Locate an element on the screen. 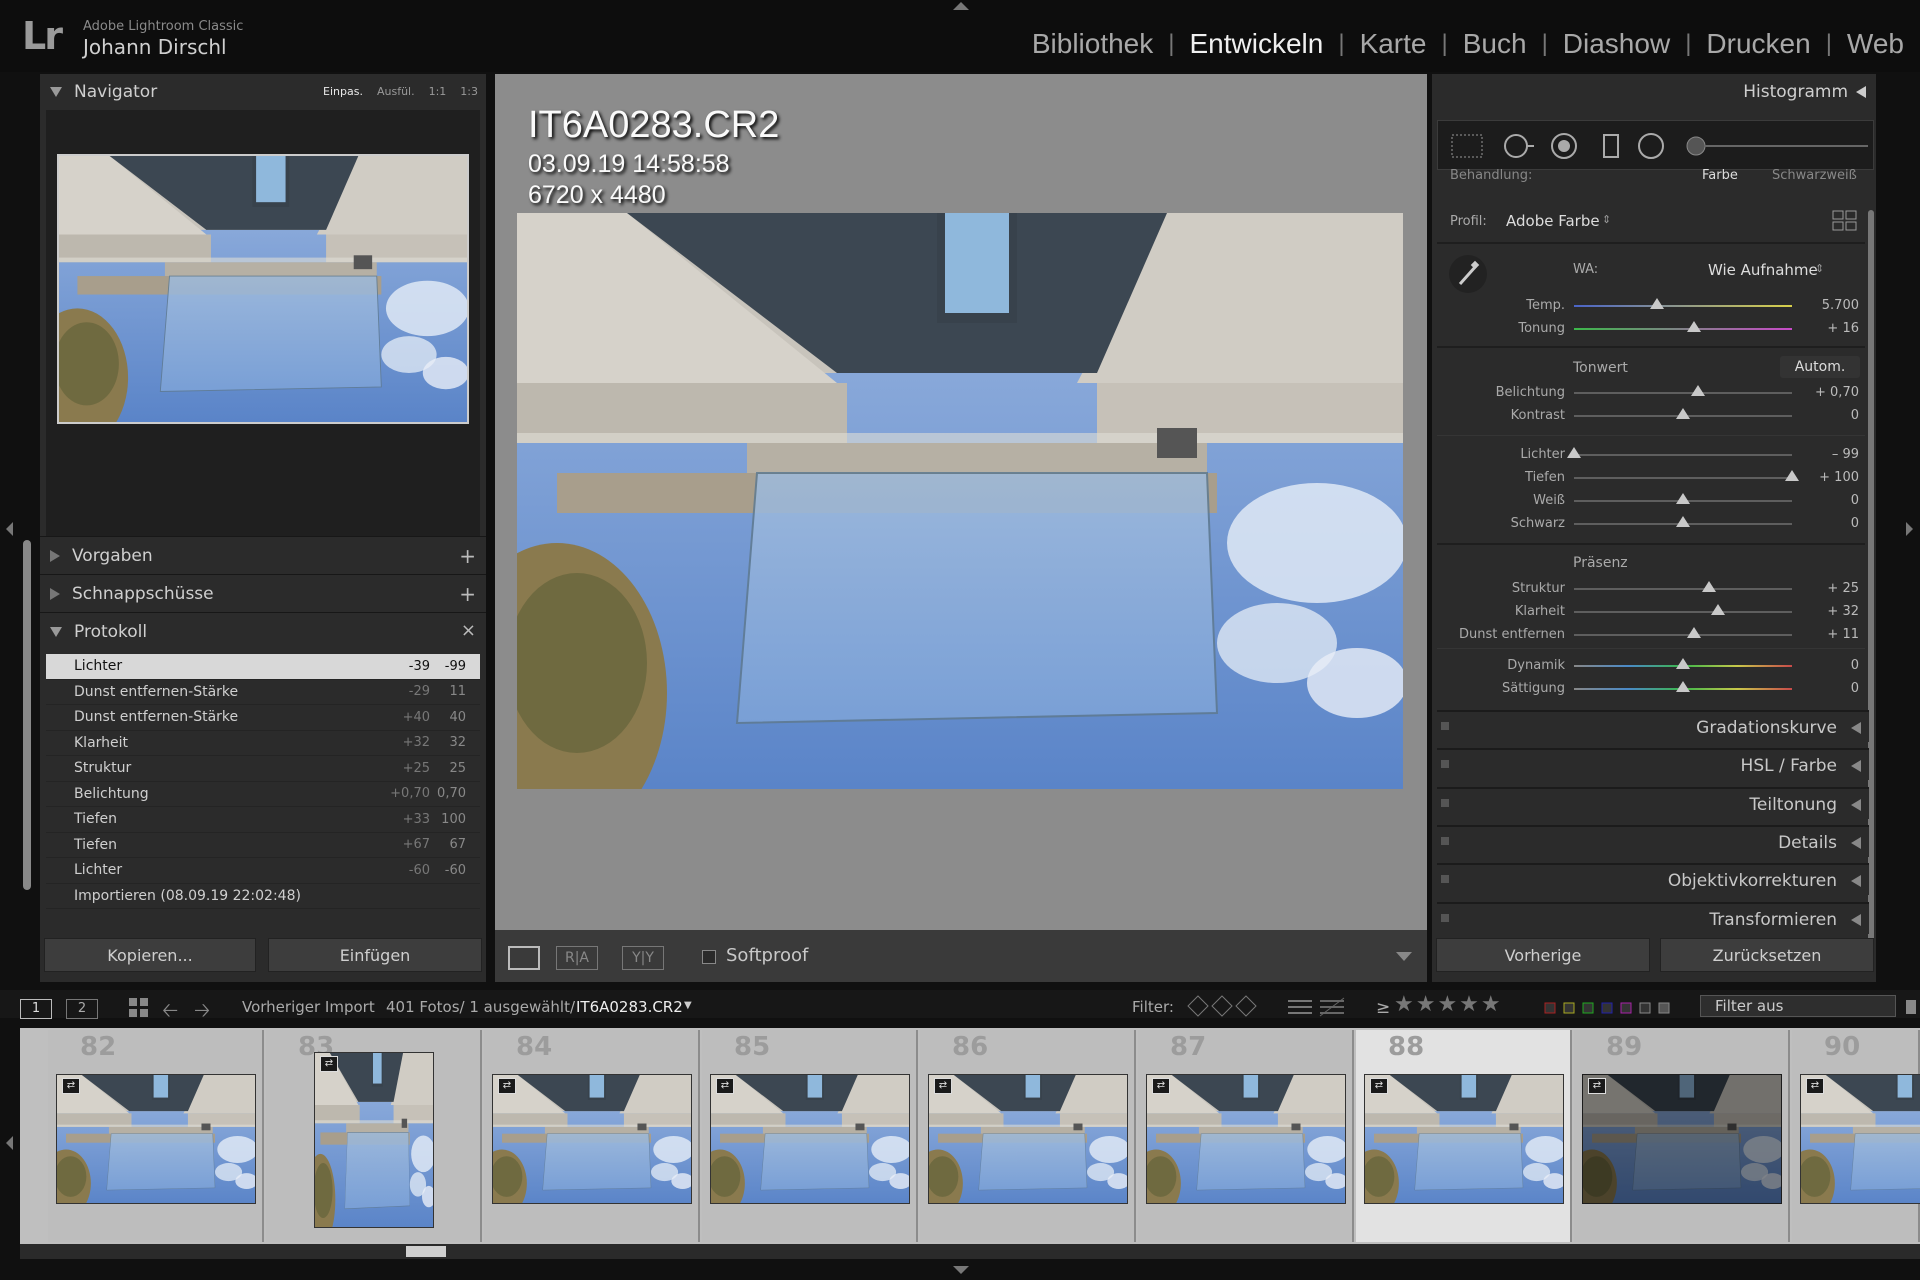  history-step: Lichter -39 -99 is located at coordinates (263, 667).